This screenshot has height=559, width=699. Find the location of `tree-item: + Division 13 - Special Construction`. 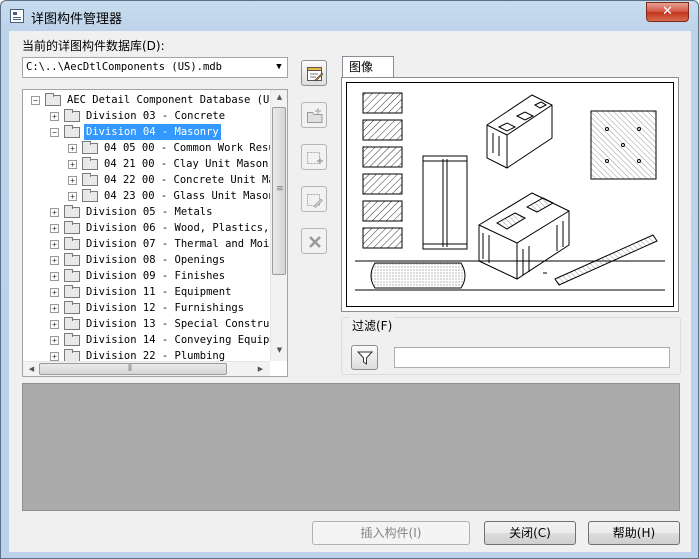

tree-item: + Division 13 - Special Construction is located at coordinates (146, 324).